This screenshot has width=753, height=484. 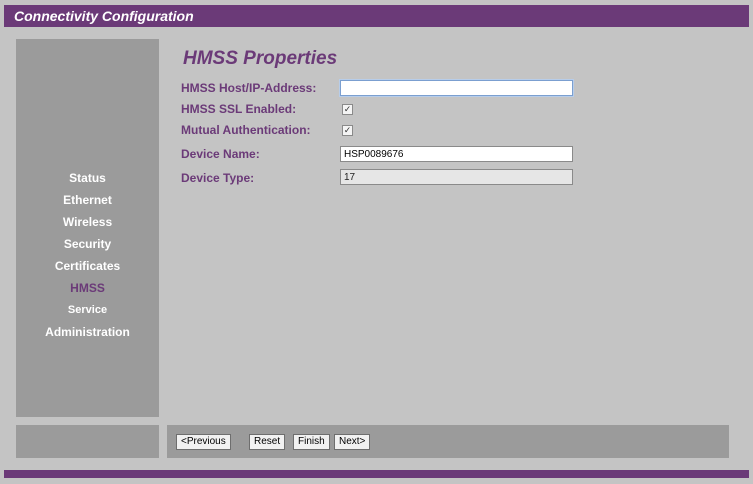 I want to click on reset-button: Reset, so click(x=267, y=442).